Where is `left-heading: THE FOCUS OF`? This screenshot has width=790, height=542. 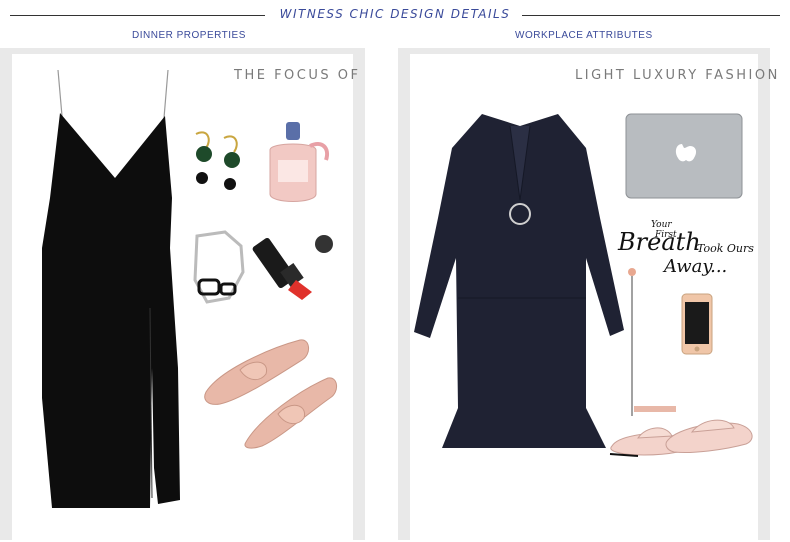 left-heading: THE FOCUS OF is located at coordinates (297, 75).